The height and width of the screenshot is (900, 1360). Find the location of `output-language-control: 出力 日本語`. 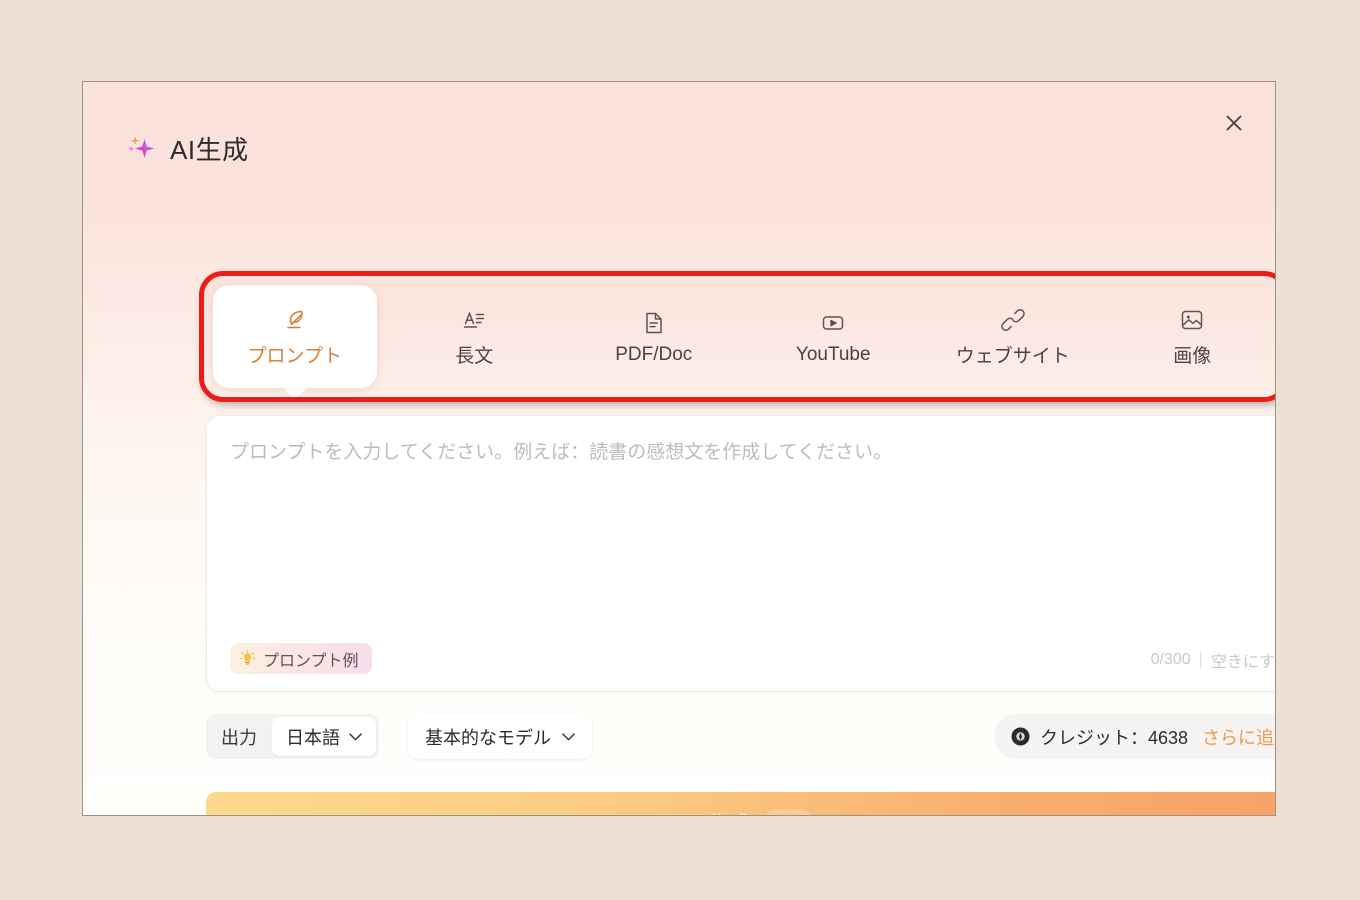

output-language-control: 出力 日本語 is located at coordinates (292, 736).